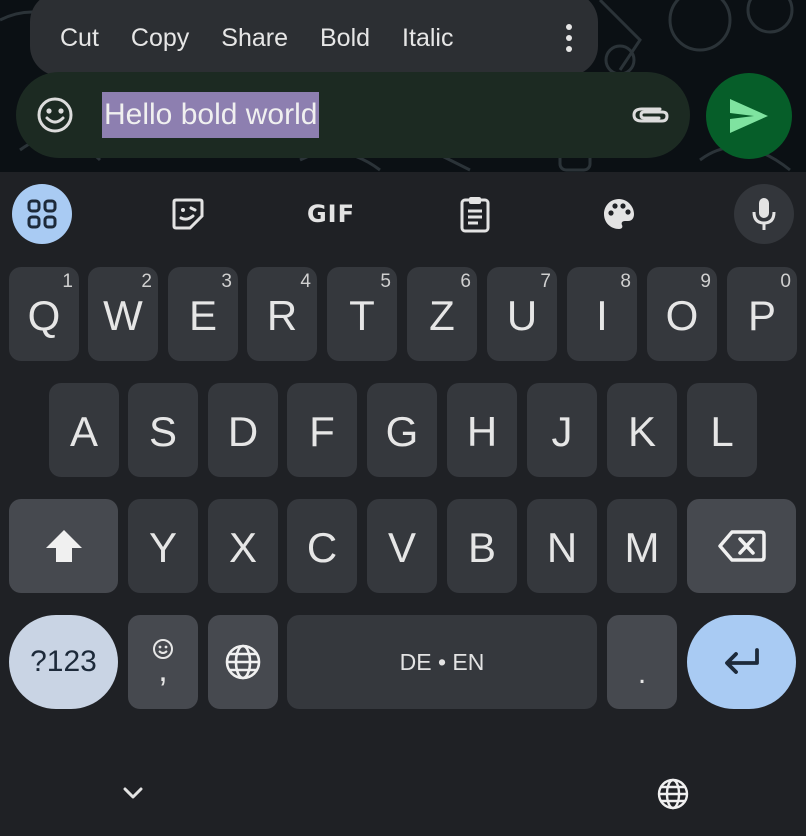  What do you see at coordinates (163, 430) in the screenshot?
I see `key-s: S` at bounding box center [163, 430].